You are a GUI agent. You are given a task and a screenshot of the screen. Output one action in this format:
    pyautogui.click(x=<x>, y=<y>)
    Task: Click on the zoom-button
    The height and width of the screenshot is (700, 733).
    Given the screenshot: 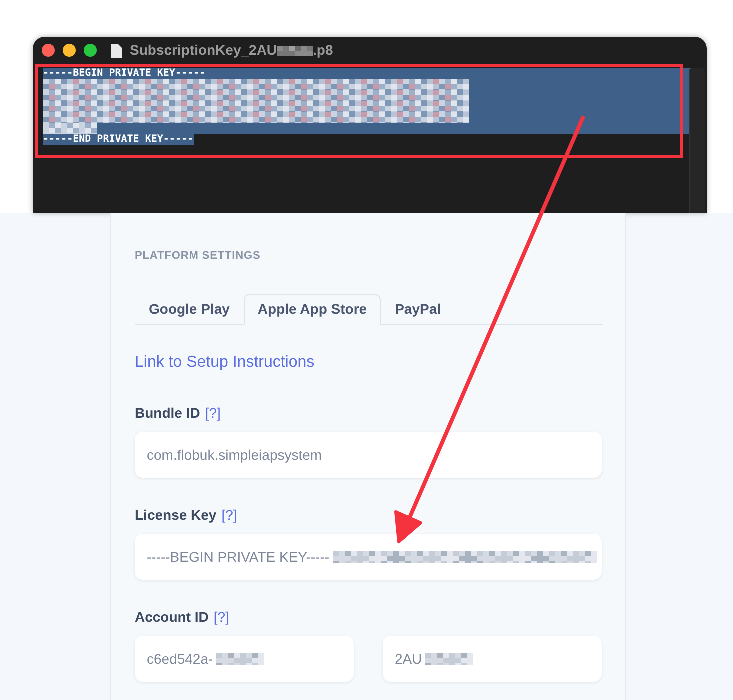 What is the action you would take?
    pyautogui.click(x=90, y=50)
    